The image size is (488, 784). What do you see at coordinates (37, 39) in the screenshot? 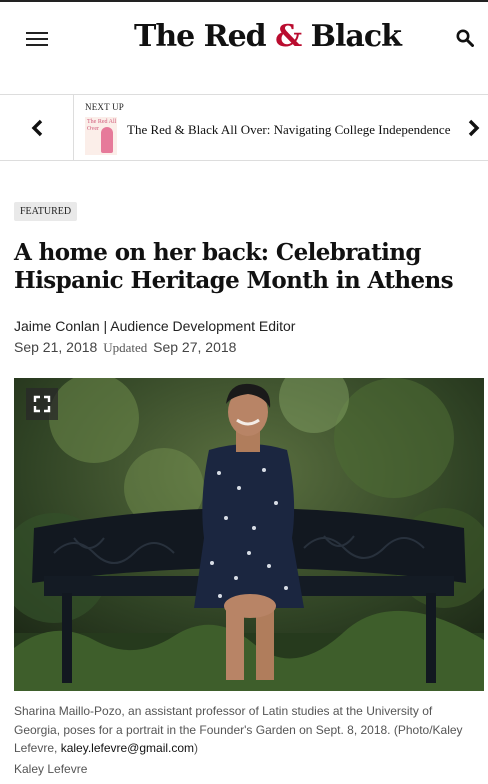
I see `menu-icon` at bounding box center [37, 39].